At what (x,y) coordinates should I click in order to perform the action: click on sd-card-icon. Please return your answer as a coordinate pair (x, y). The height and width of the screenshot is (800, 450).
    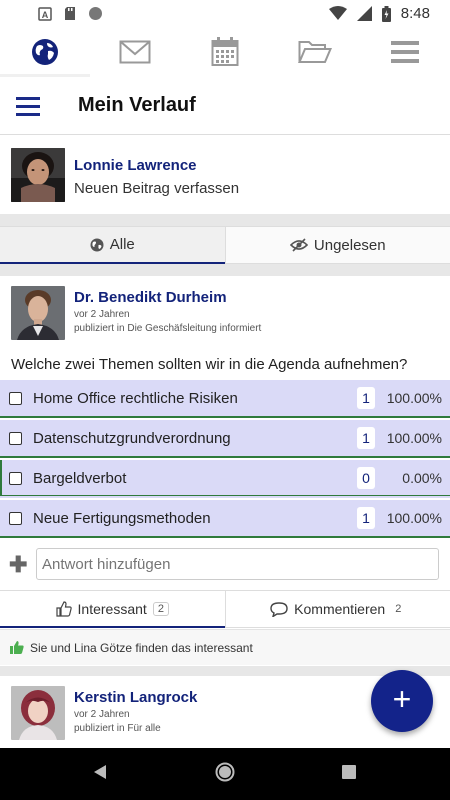
    Looking at the image, I should click on (70, 13).